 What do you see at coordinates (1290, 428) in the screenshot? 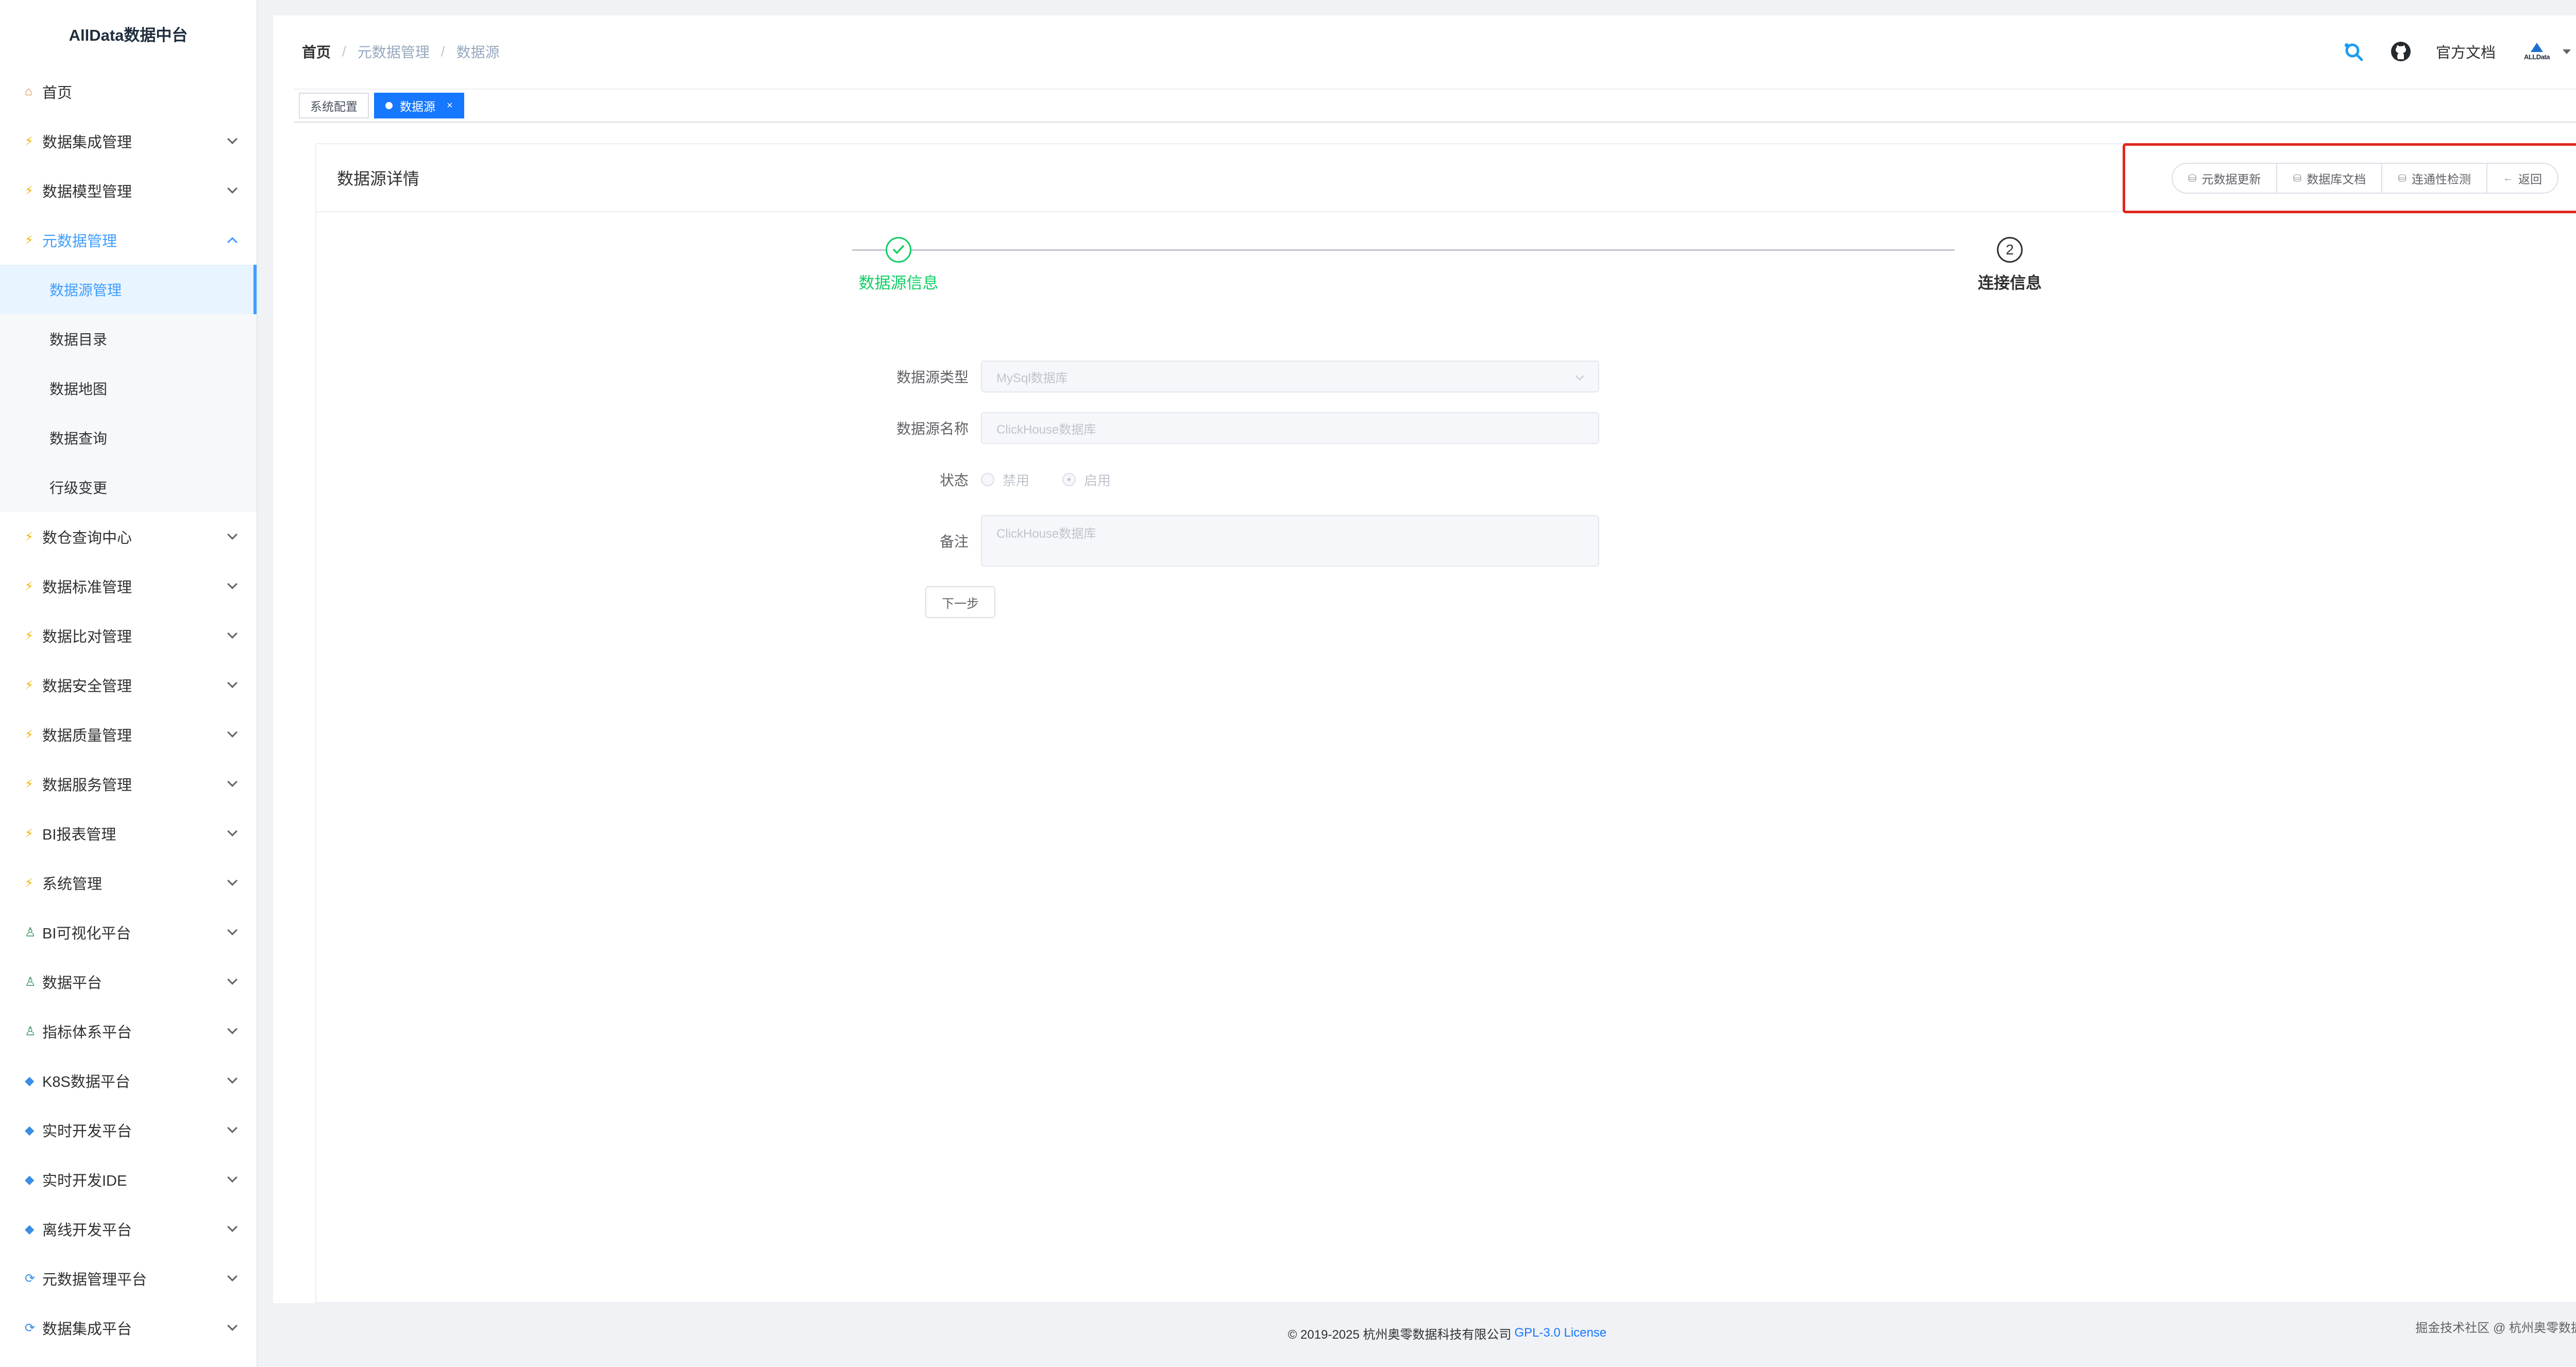
I see `datasource-name-input: ClickHouse数据库` at bounding box center [1290, 428].